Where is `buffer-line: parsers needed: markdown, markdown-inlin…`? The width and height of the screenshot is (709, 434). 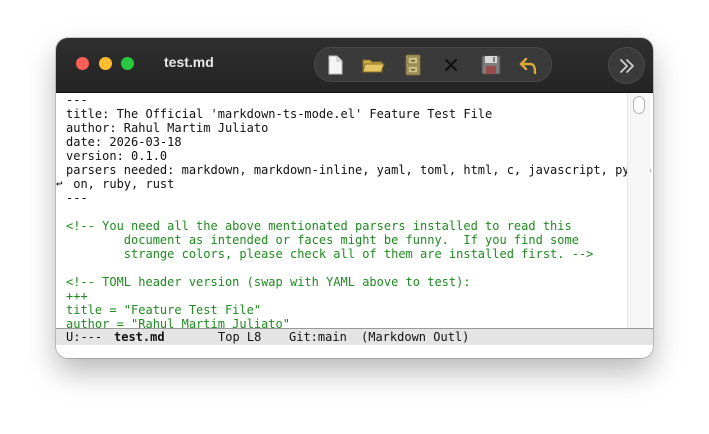
buffer-line: parsers needed: markdown, markdown-inlin… is located at coordinates (359, 170).